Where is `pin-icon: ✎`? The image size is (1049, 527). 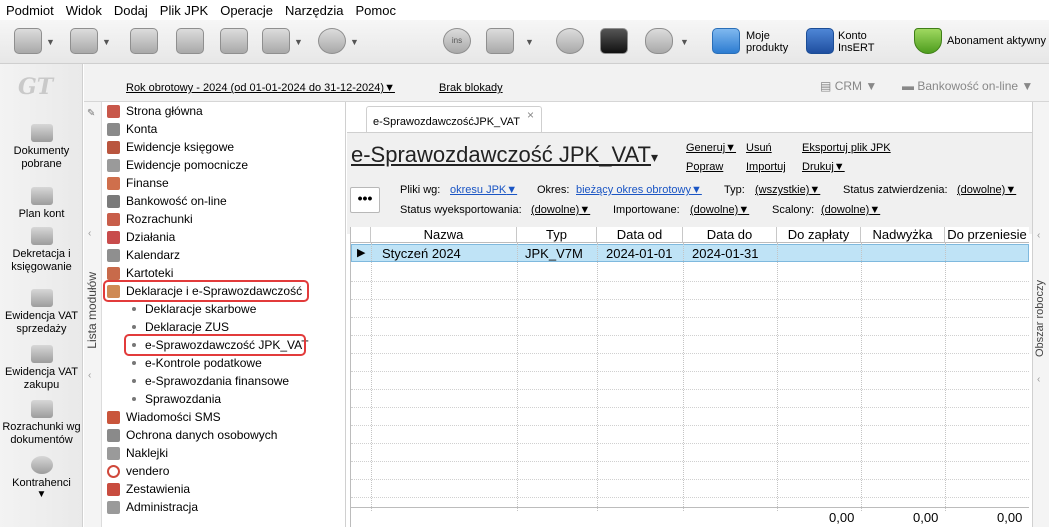 pin-icon: ✎ is located at coordinates (91, 113).